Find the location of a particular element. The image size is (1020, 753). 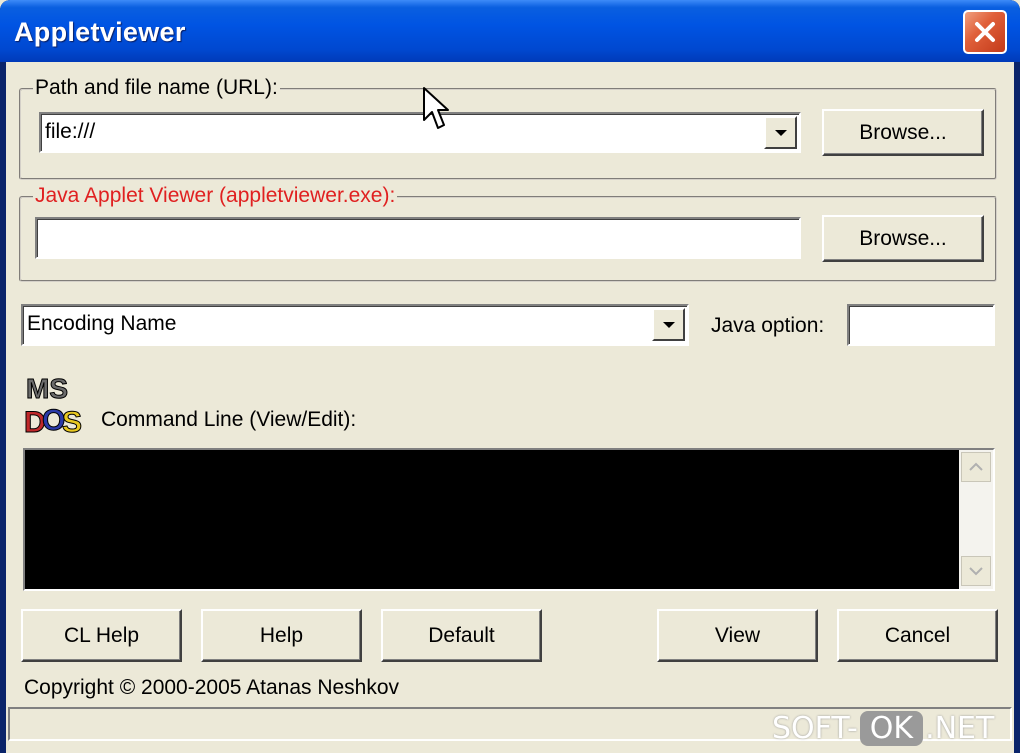

chevron-up-icon is located at coordinates (976, 466).